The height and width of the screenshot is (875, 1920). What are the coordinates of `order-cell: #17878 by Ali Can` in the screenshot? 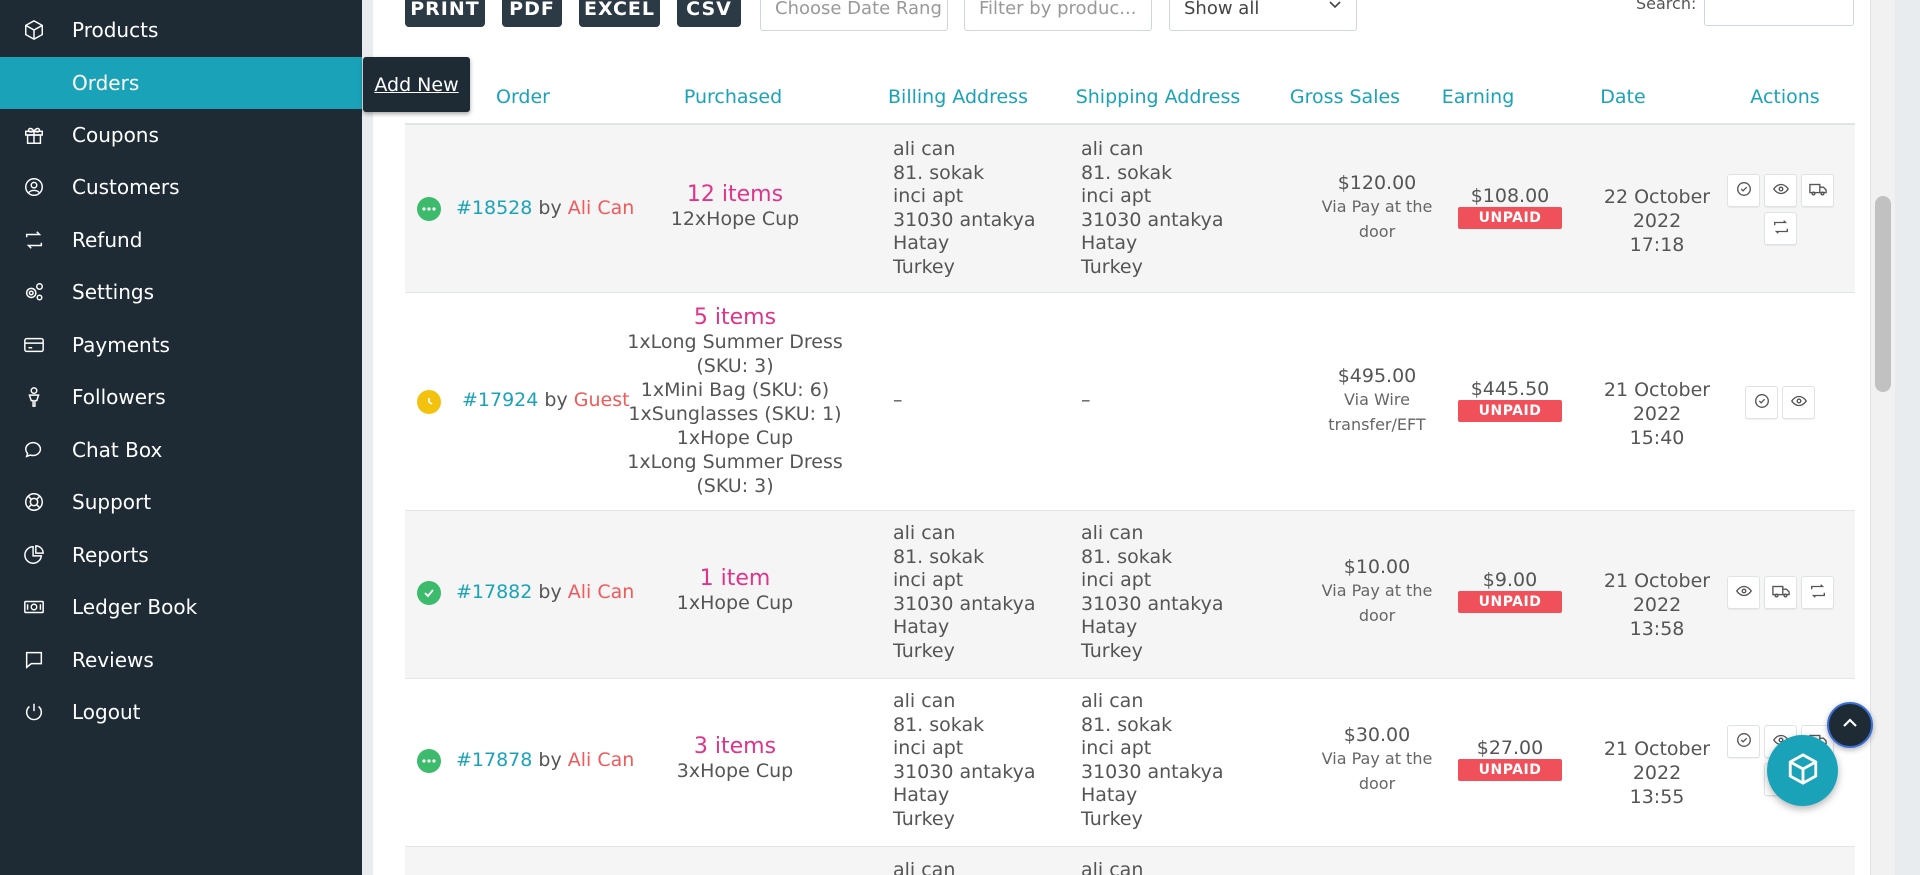 It's located at (545, 760).